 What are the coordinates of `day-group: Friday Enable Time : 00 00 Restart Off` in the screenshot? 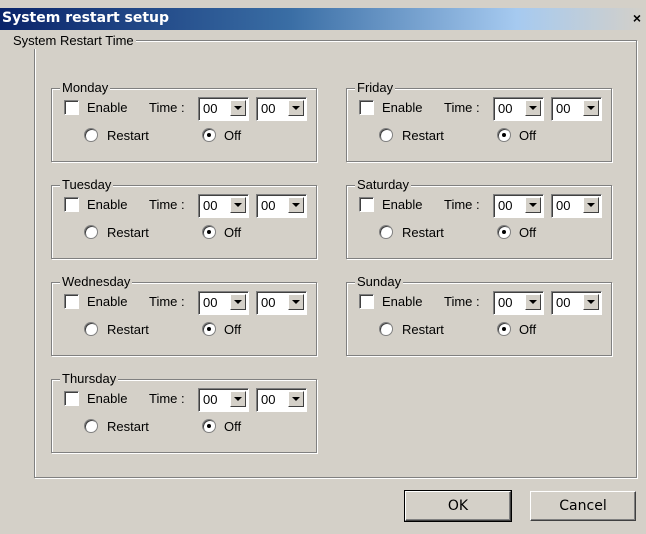 It's located at (479, 121).